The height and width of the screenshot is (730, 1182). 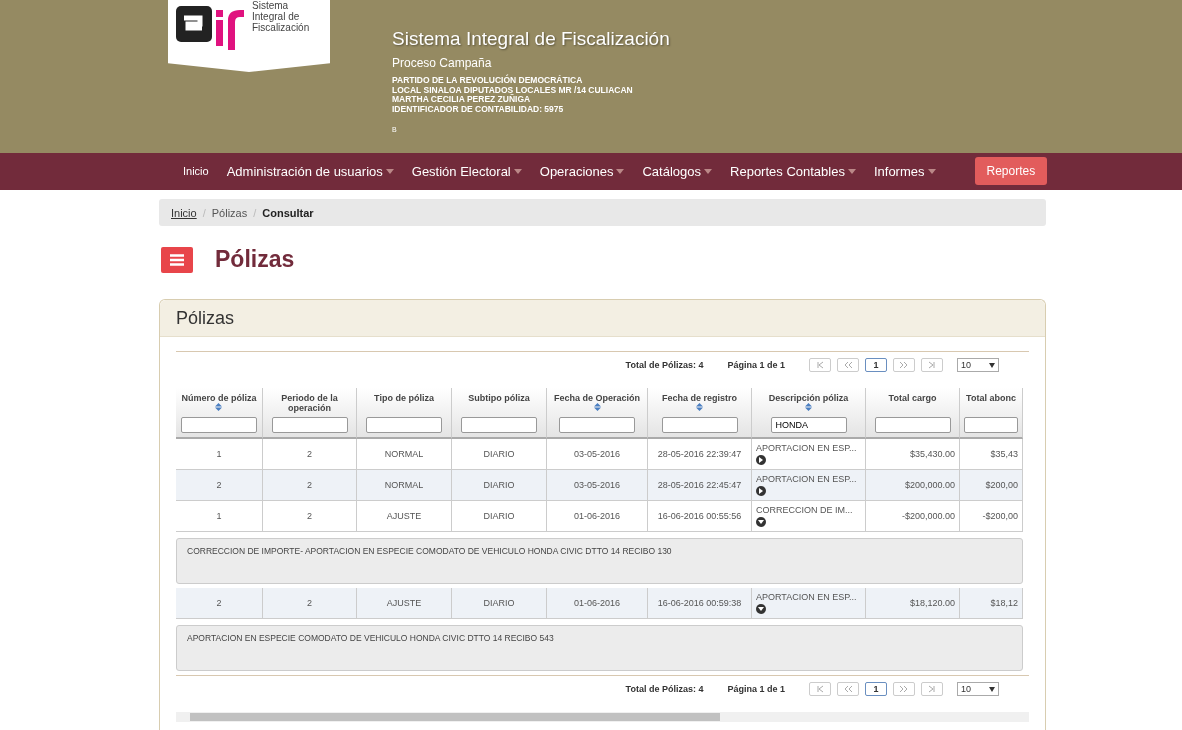 What do you see at coordinates (255, 259) in the screenshot?
I see `page-title: Pólizas` at bounding box center [255, 259].